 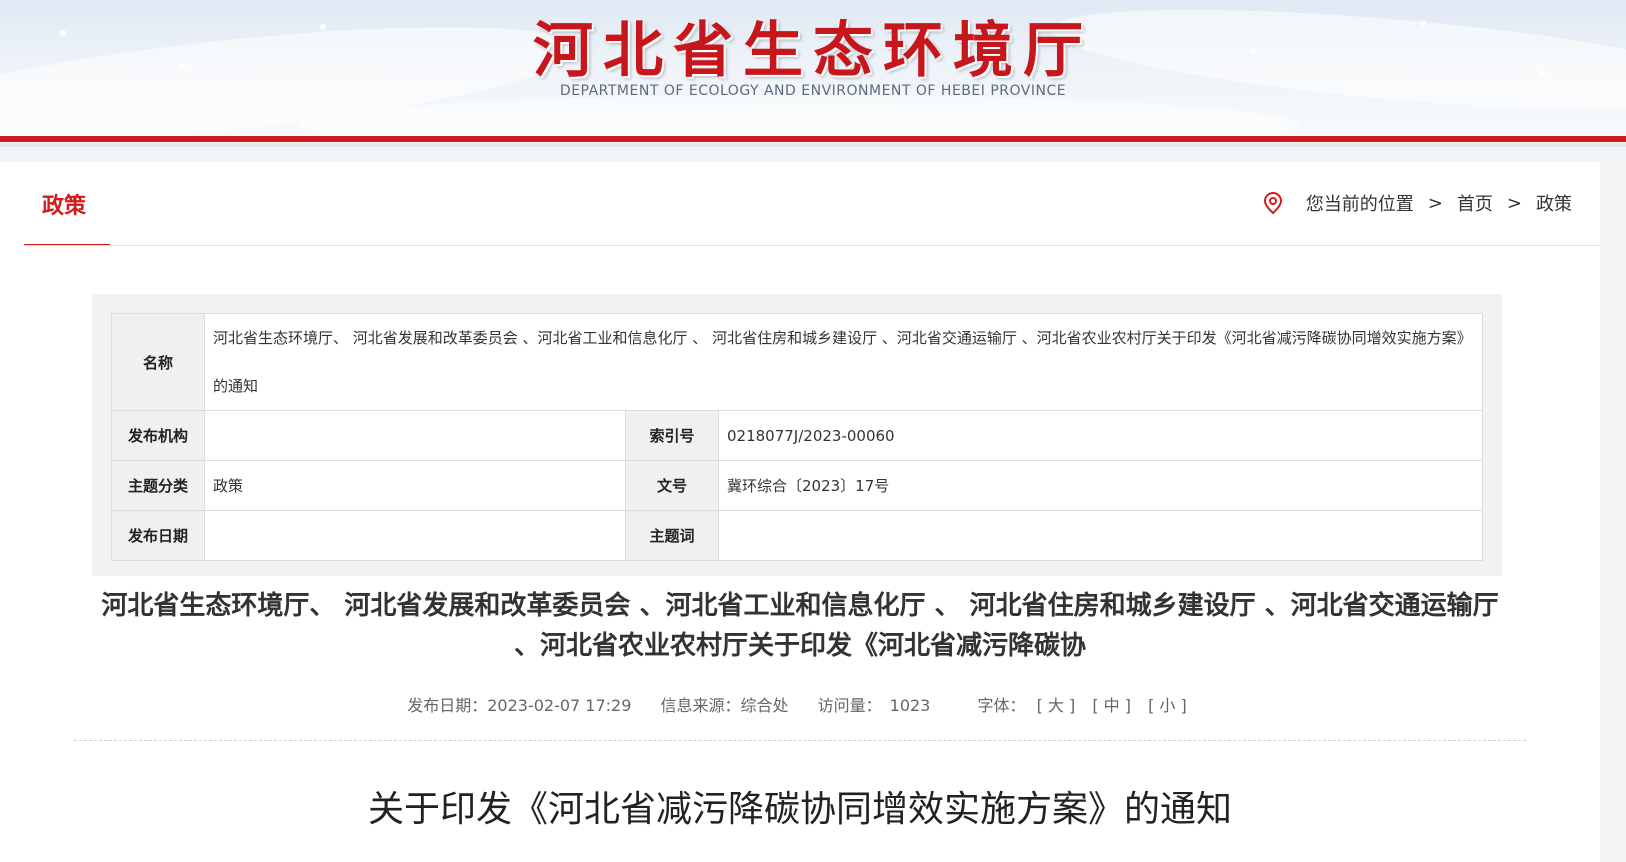 I want to click on font-small-button: [ 小 ], so click(x=1167, y=705).